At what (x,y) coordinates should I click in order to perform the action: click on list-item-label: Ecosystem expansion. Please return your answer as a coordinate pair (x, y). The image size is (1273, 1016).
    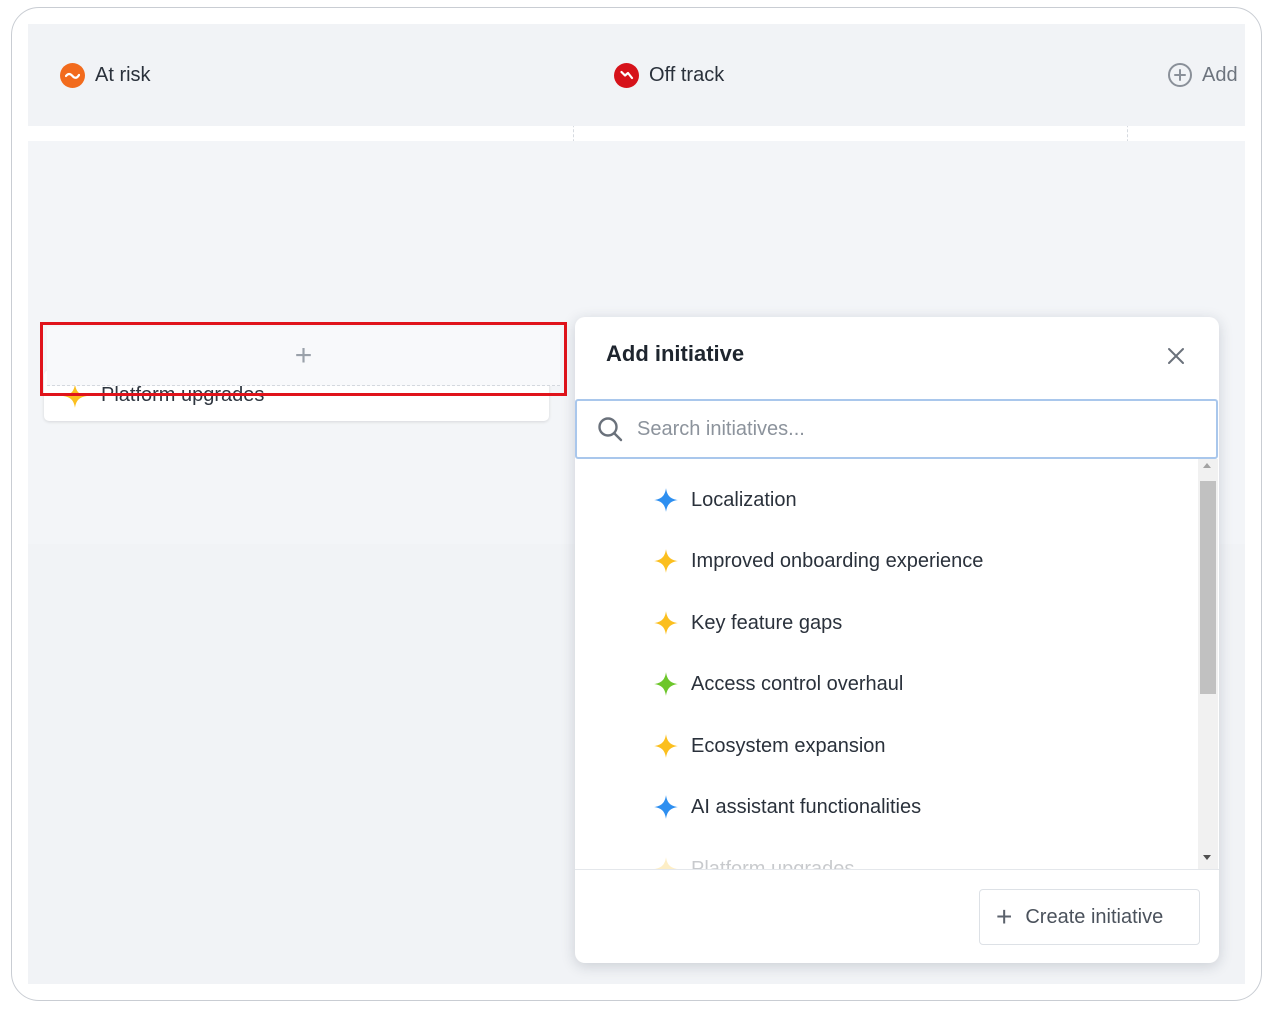
    Looking at the image, I should click on (788, 745).